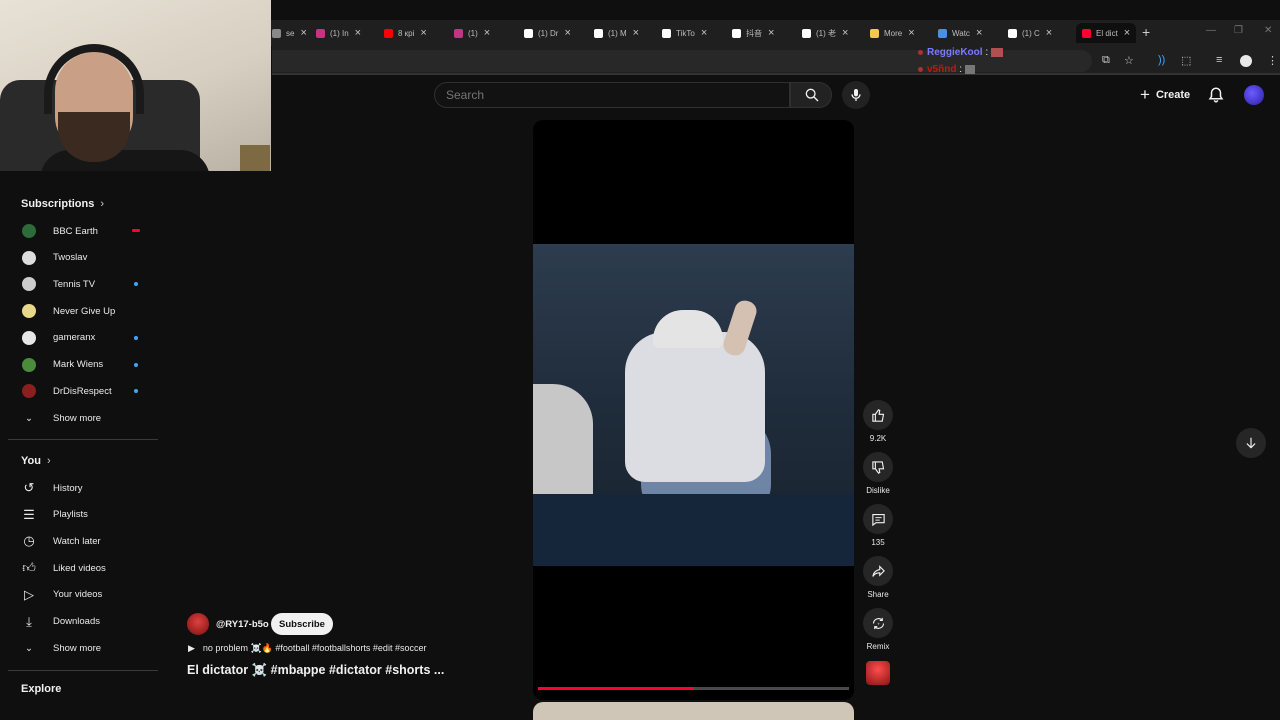  I want to click on you-item: ⤓ Downloads, so click(86, 622).